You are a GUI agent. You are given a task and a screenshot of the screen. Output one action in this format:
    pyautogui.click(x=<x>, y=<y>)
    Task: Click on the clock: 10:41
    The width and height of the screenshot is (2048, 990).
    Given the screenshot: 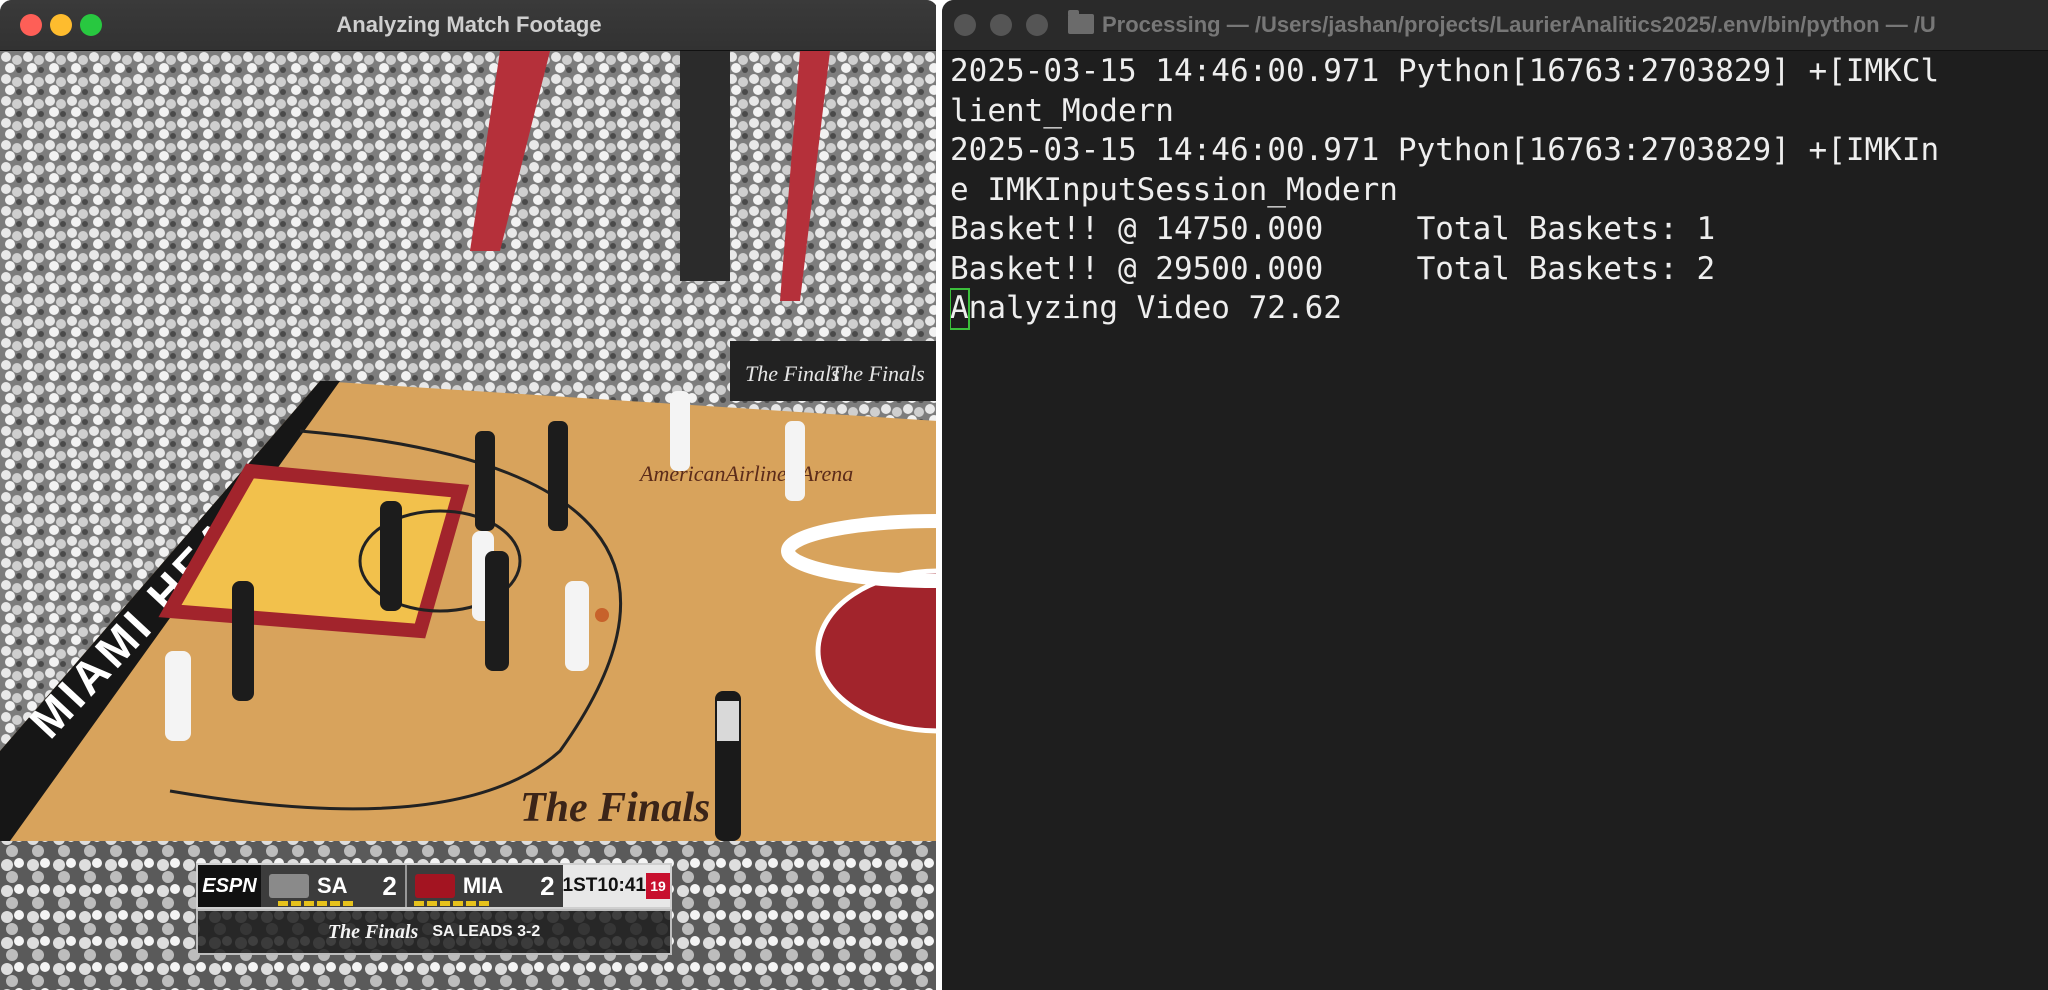 What is the action you would take?
    pyautogui.click(x=621, y=885)
    